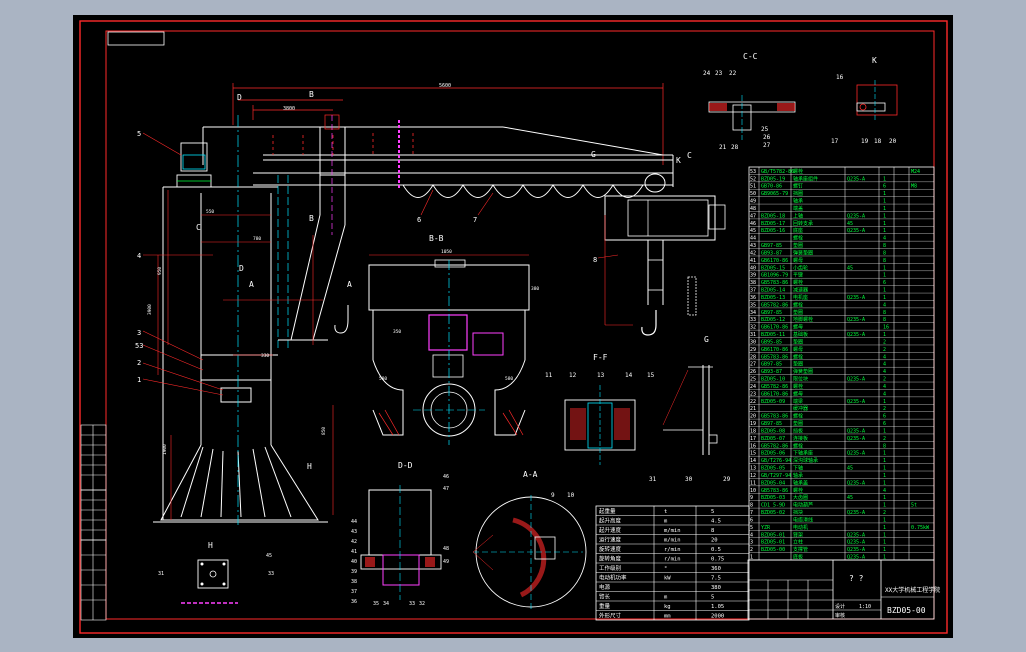 This screenshot has height=652, width=1026. Describe the element at coordinates (753, 461) in the screenshot. I see `bom-item-number: 14` at that location.